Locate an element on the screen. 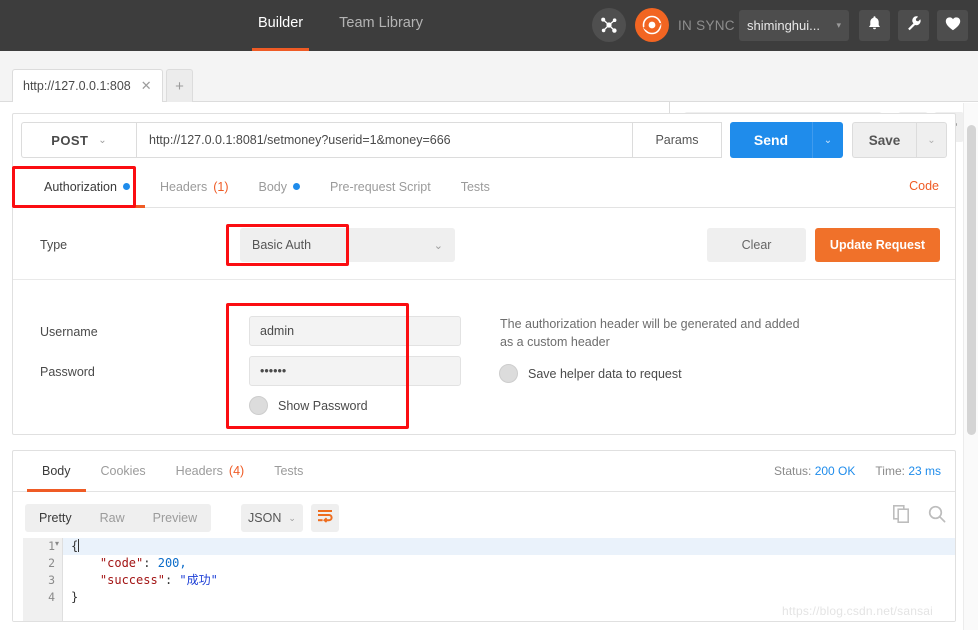 The height and width of the screenshot is (630, 978). auth-type-select: Basic Auth ⌄ is located at coordinates (347, 245).